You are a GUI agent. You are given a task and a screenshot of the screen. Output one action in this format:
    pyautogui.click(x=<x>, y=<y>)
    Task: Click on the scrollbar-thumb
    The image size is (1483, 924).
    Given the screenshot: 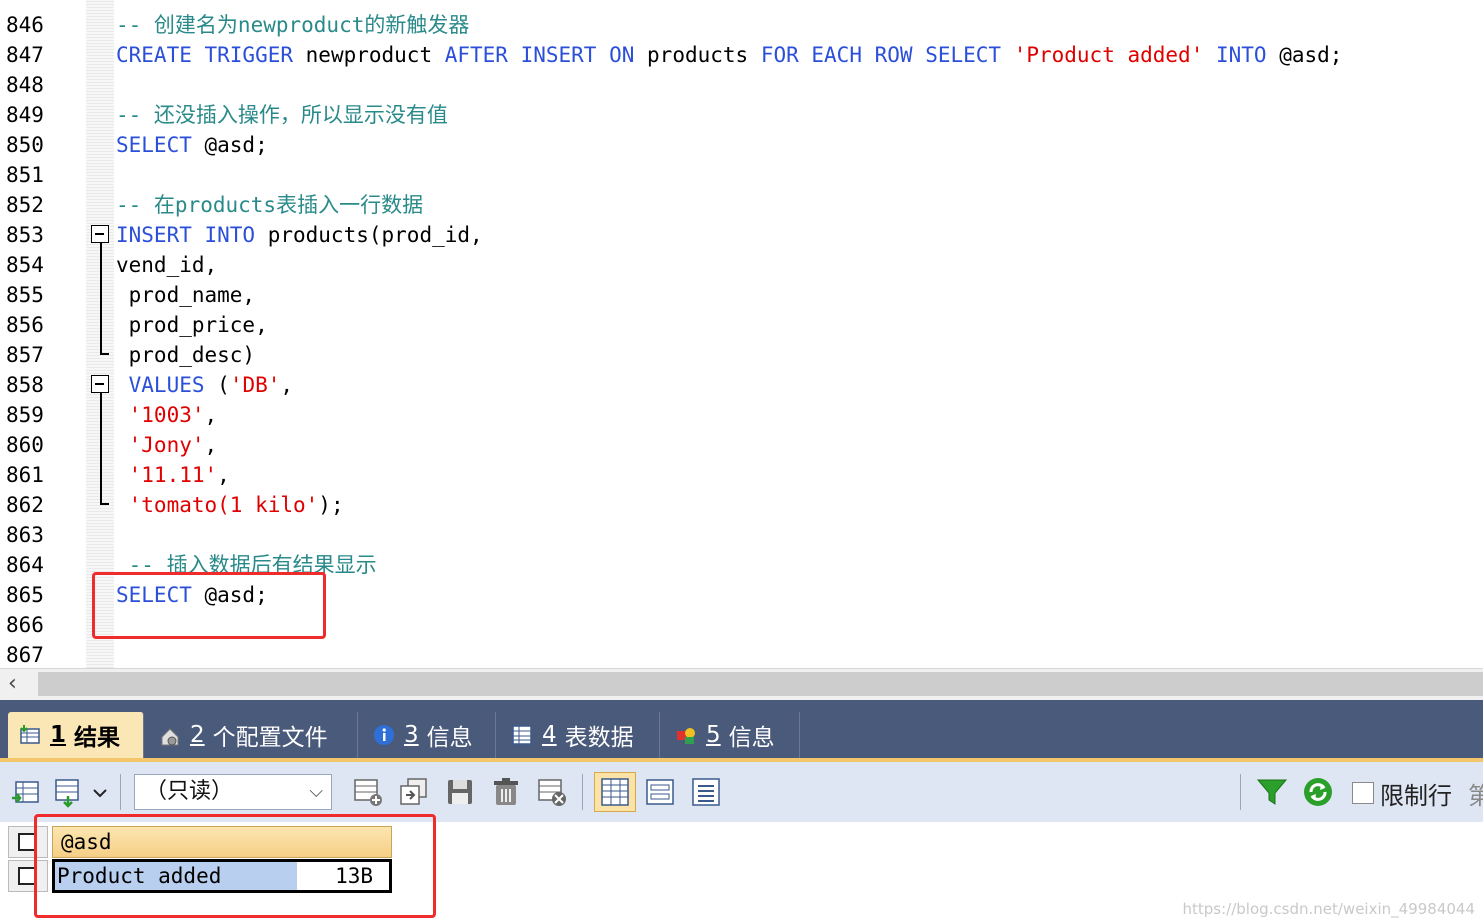 What is the action you would take?
    pyautogui.click(x=760, y=684)
    